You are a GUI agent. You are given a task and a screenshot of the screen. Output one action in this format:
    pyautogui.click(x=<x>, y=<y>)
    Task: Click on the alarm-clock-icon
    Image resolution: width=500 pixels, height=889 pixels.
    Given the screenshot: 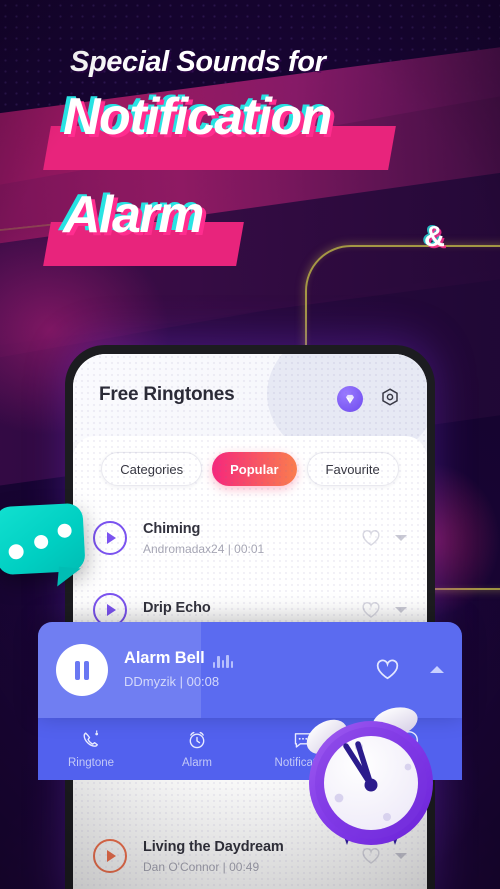 What is the action you would take?
    pyautogui.click(x=197, y=740)
    